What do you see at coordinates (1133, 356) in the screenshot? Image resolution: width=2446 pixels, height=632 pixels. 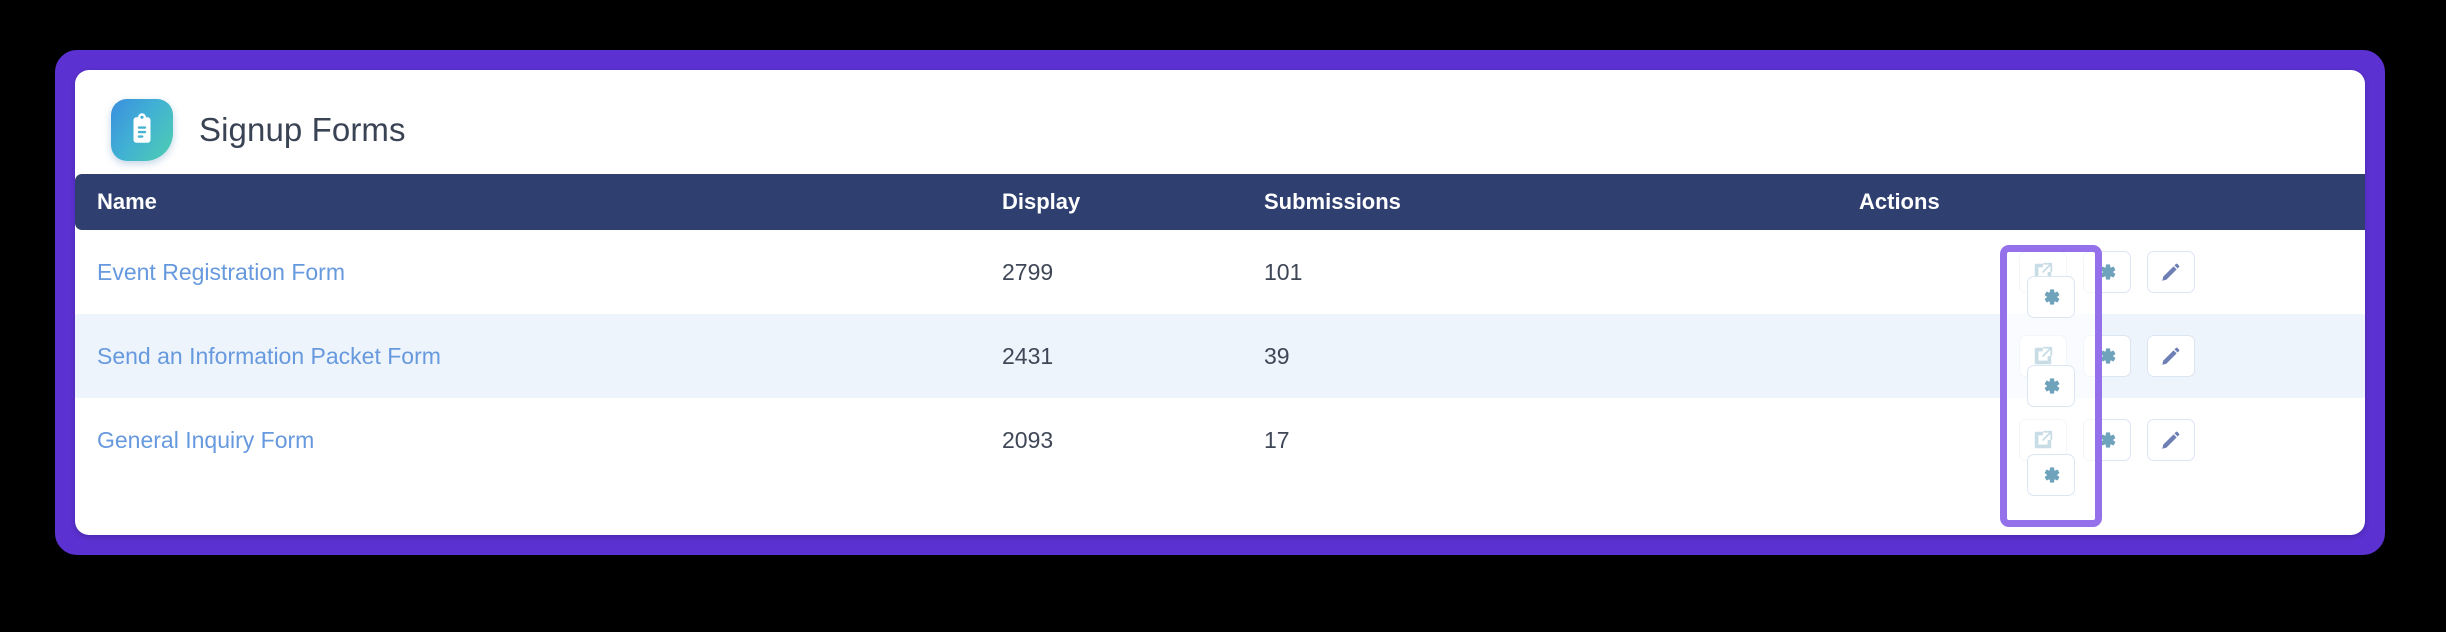 I see `cell-display: 2431` at bounding box center [1133, 356].